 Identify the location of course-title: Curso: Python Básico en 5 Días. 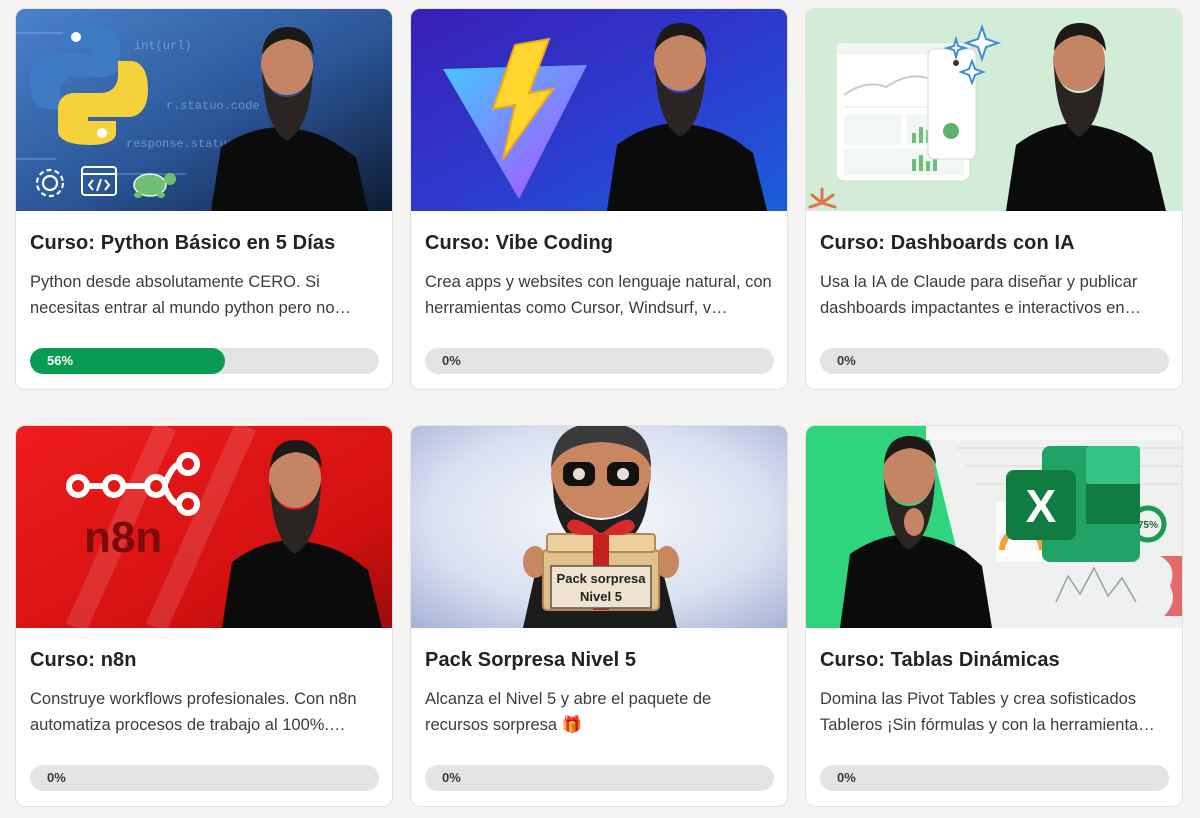
(204, 245).